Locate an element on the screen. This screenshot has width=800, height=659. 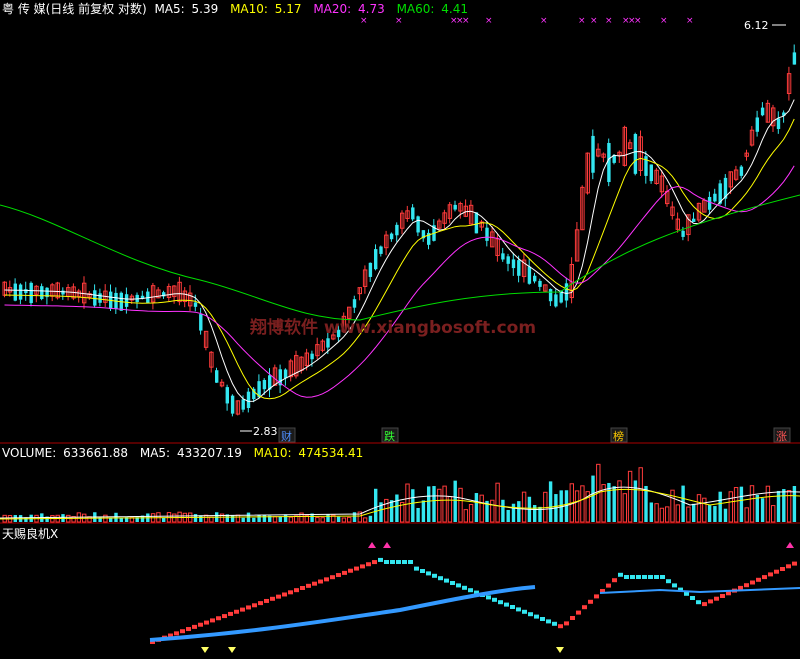
indicator-title: 天赐良机X is located at coordinates (30, 533).